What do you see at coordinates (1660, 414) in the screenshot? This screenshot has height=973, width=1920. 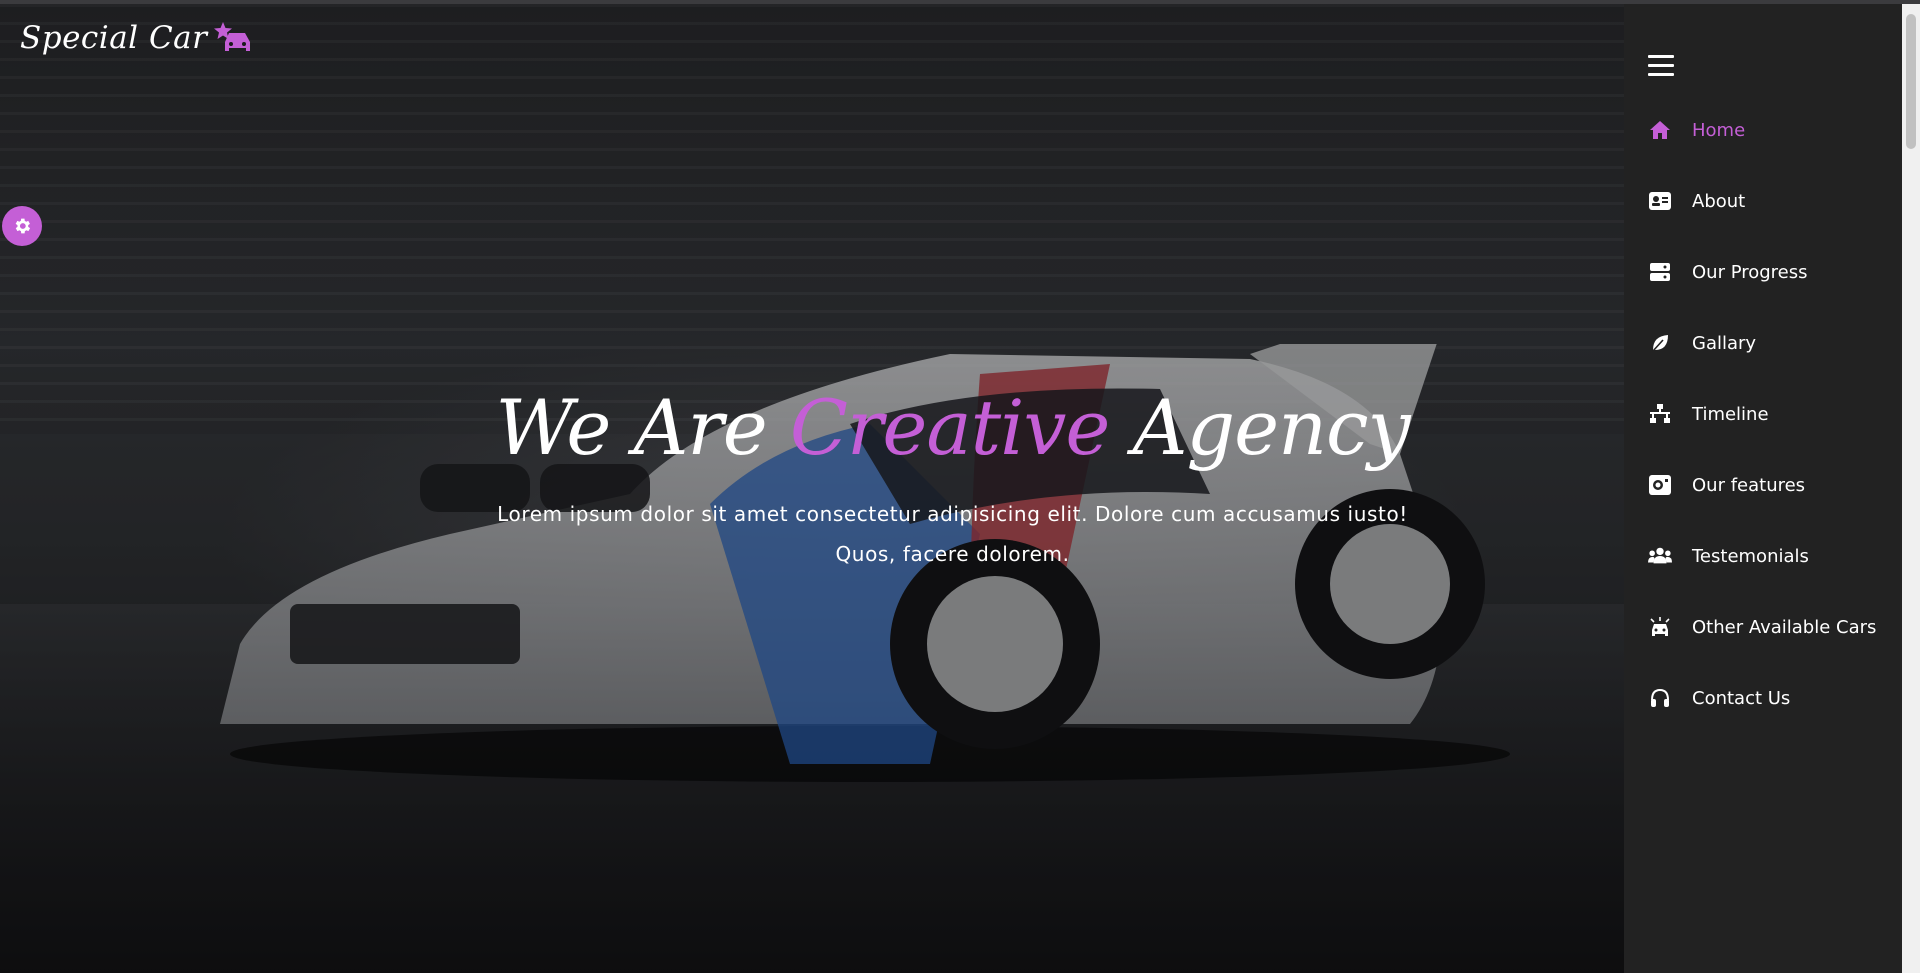 I see `nodes-icon` at bounding box center [1660, 414].